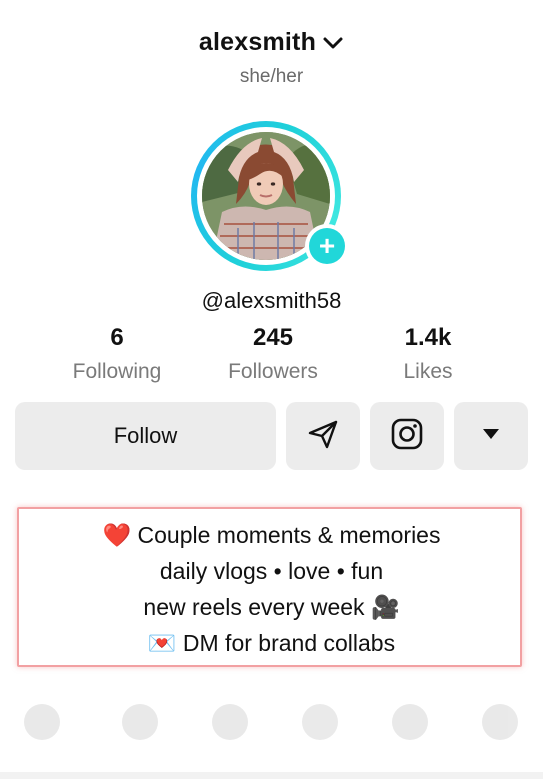 This screenshot has height=779, width=543. Describe the element at coordinates (428, 371) in the screenshot. I see `likes-label: Likes` at that location.